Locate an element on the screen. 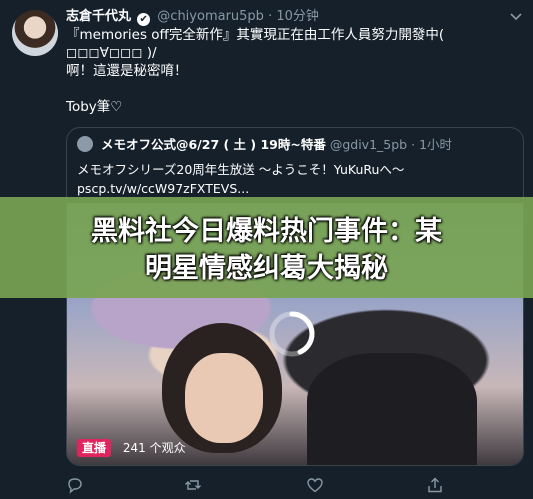  quoted-author-handle: @gdiv1_5pb is located at coordinates (368, 144).